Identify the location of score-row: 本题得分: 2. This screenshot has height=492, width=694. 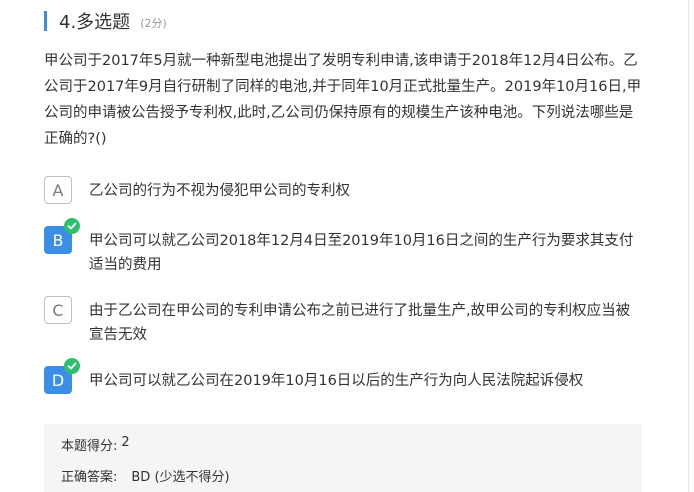
(95, 444).